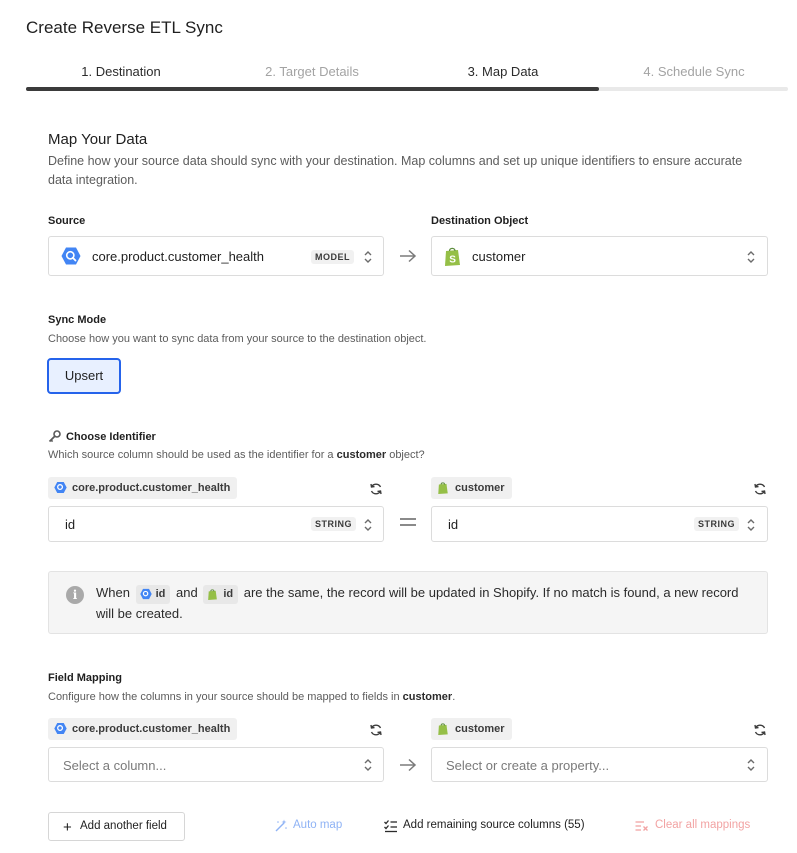 Image resolution: width=797 pixels, height=853 pixels. Describe the element at coordinates (84, 376) in the screenshot. I see `upsert-option: Upsert` at that location.